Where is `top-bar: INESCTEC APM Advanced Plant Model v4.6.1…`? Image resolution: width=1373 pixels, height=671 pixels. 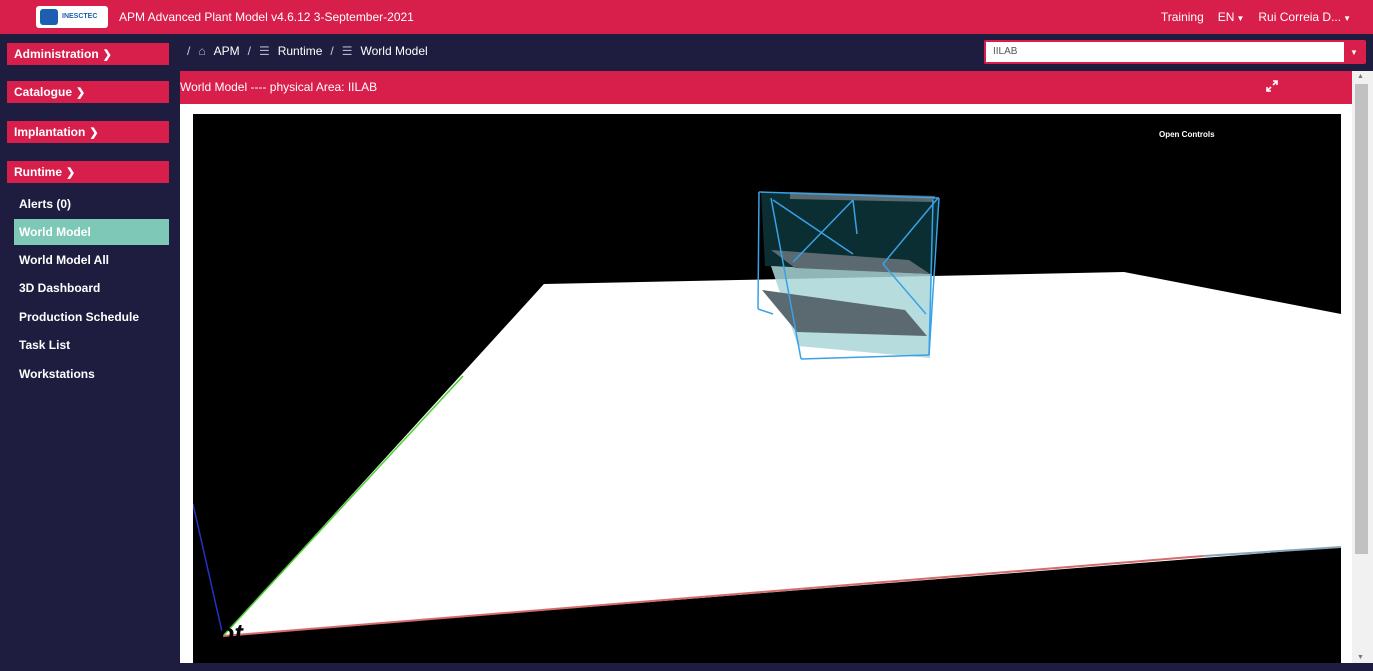
top-bar: INESCTEC APM Advanced Plant Model v4.6.1… is located at coordinates (686, 17).